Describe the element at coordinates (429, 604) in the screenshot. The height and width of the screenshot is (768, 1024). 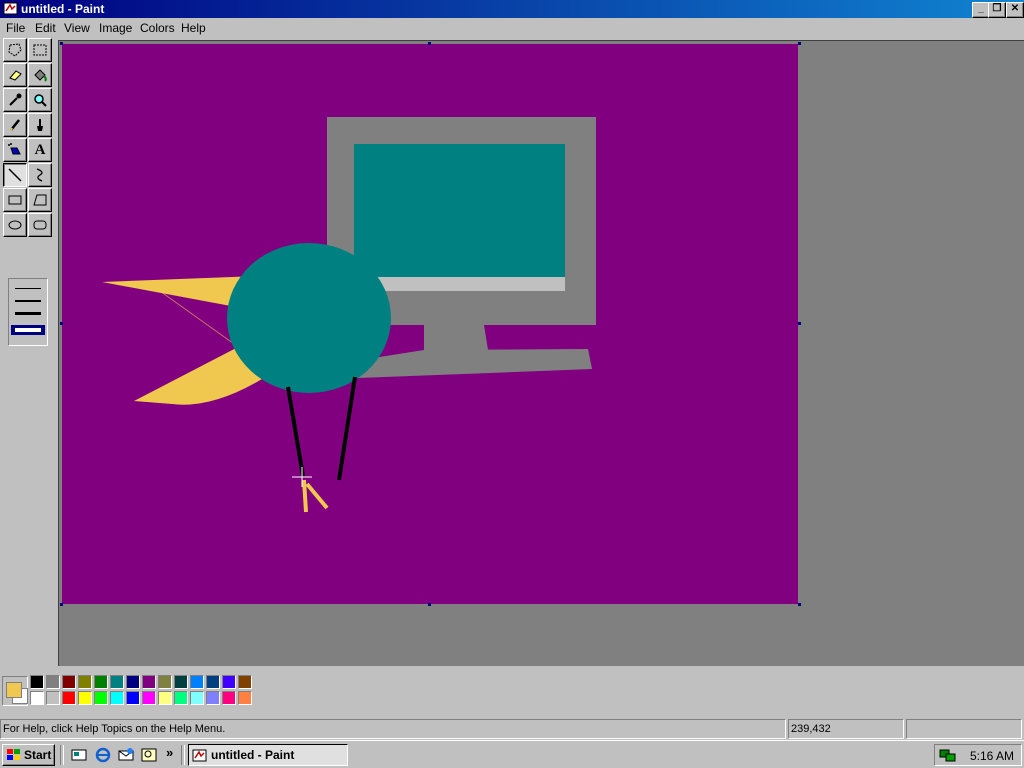
I see `resize-handle-s` at that location.